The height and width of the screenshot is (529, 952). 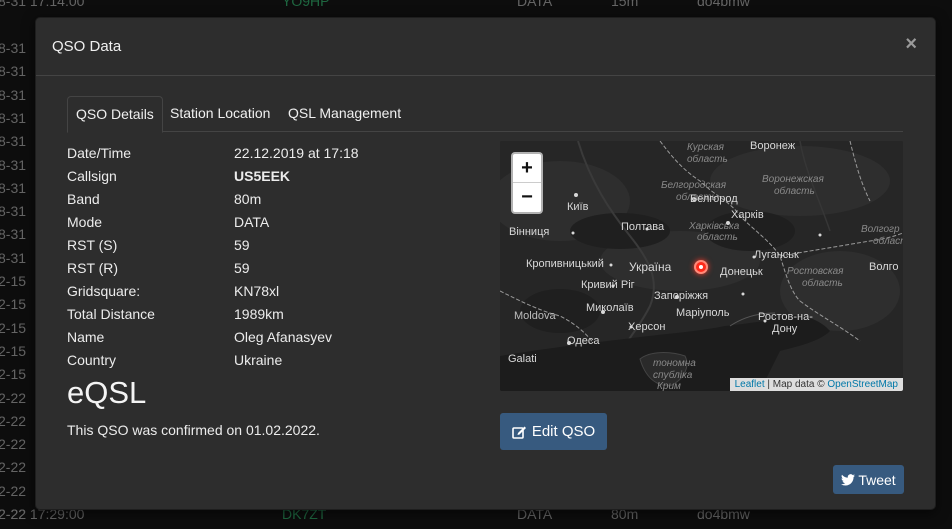 I want to click on tab-qso-details: QSO Details, so click(x=115, y=114).